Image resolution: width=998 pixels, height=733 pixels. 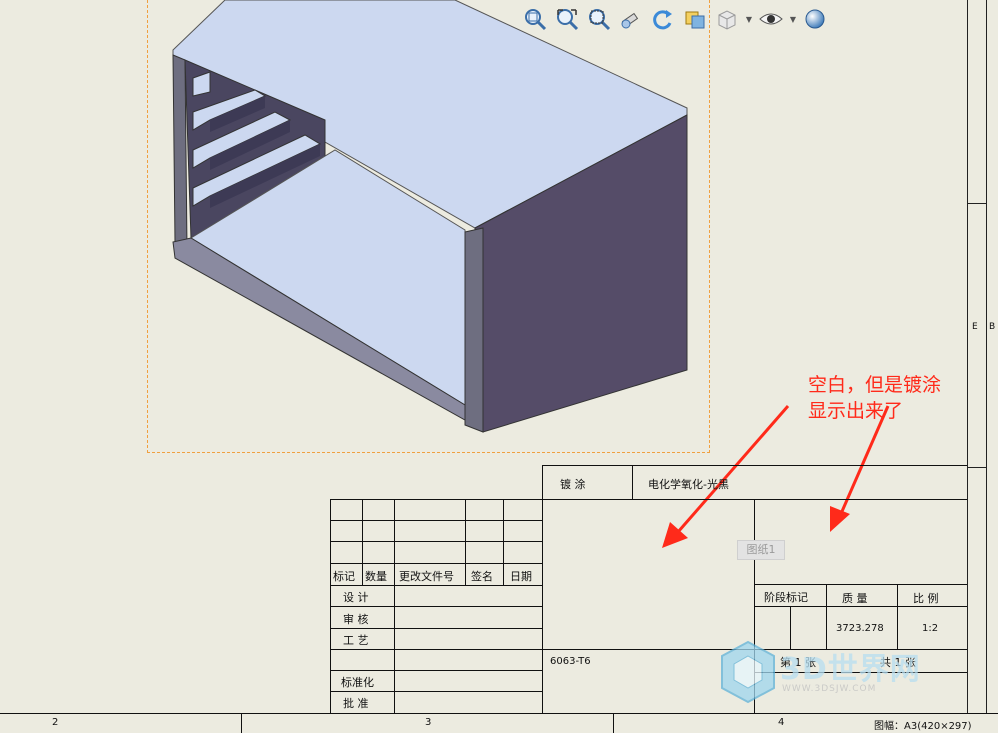 What do you see at coordinates (930, 628) in the screenshot?
I see `scale-value: 1:2` at bounding box center [930, 628].